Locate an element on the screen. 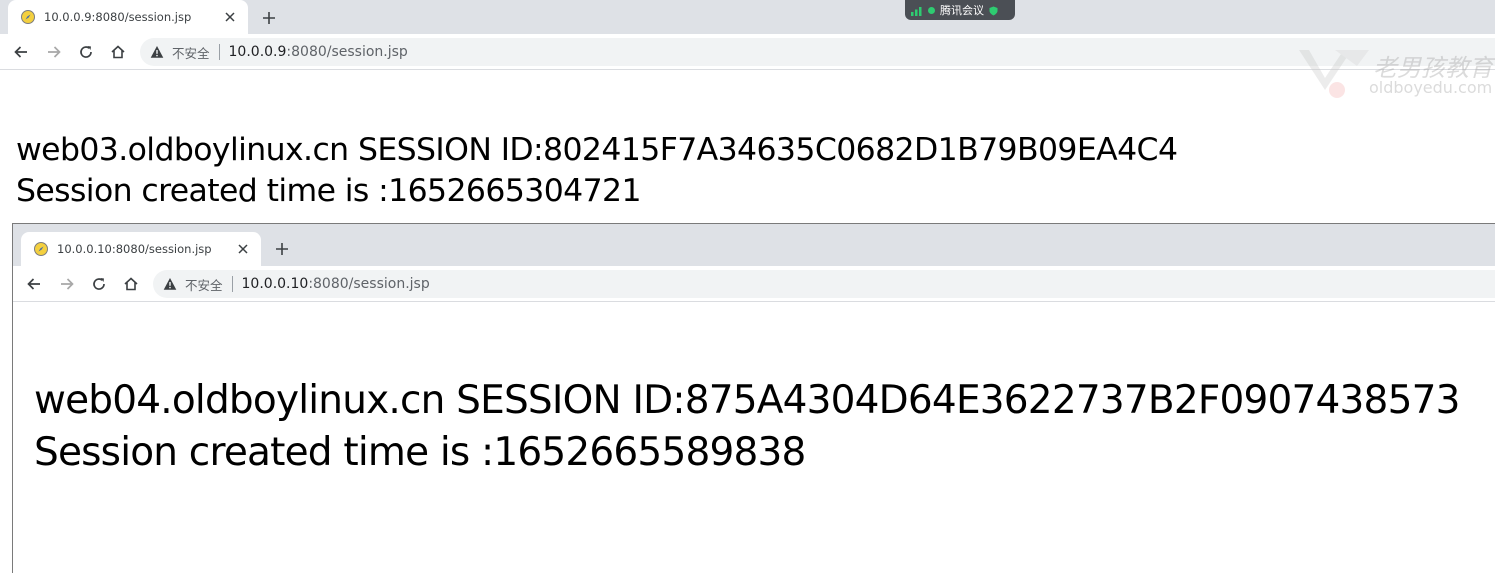  address-bar: 不安全 10.0.0.10:8080/session.jsp is located at coordinates (824, 284).